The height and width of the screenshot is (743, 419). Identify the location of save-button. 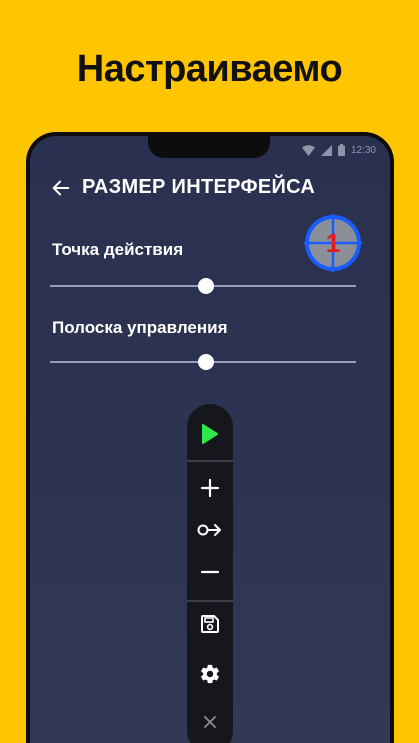
(210, 624).